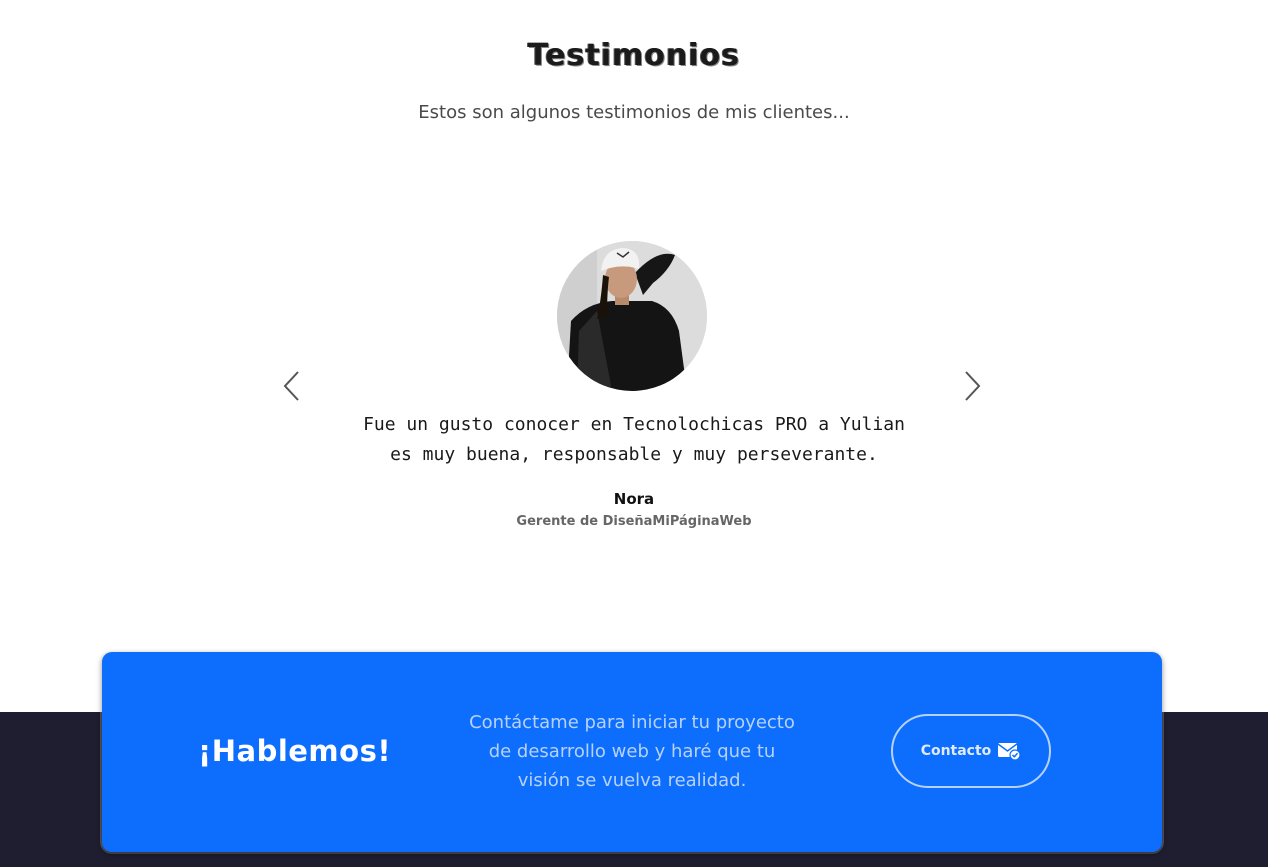 This screenshot has height=867, width=1268. Describe the element at coordinates (634, 521) in the screenshot. I see `testimonial-author-role: Gerente de DiseñaMiPáginaWeb` at that location.